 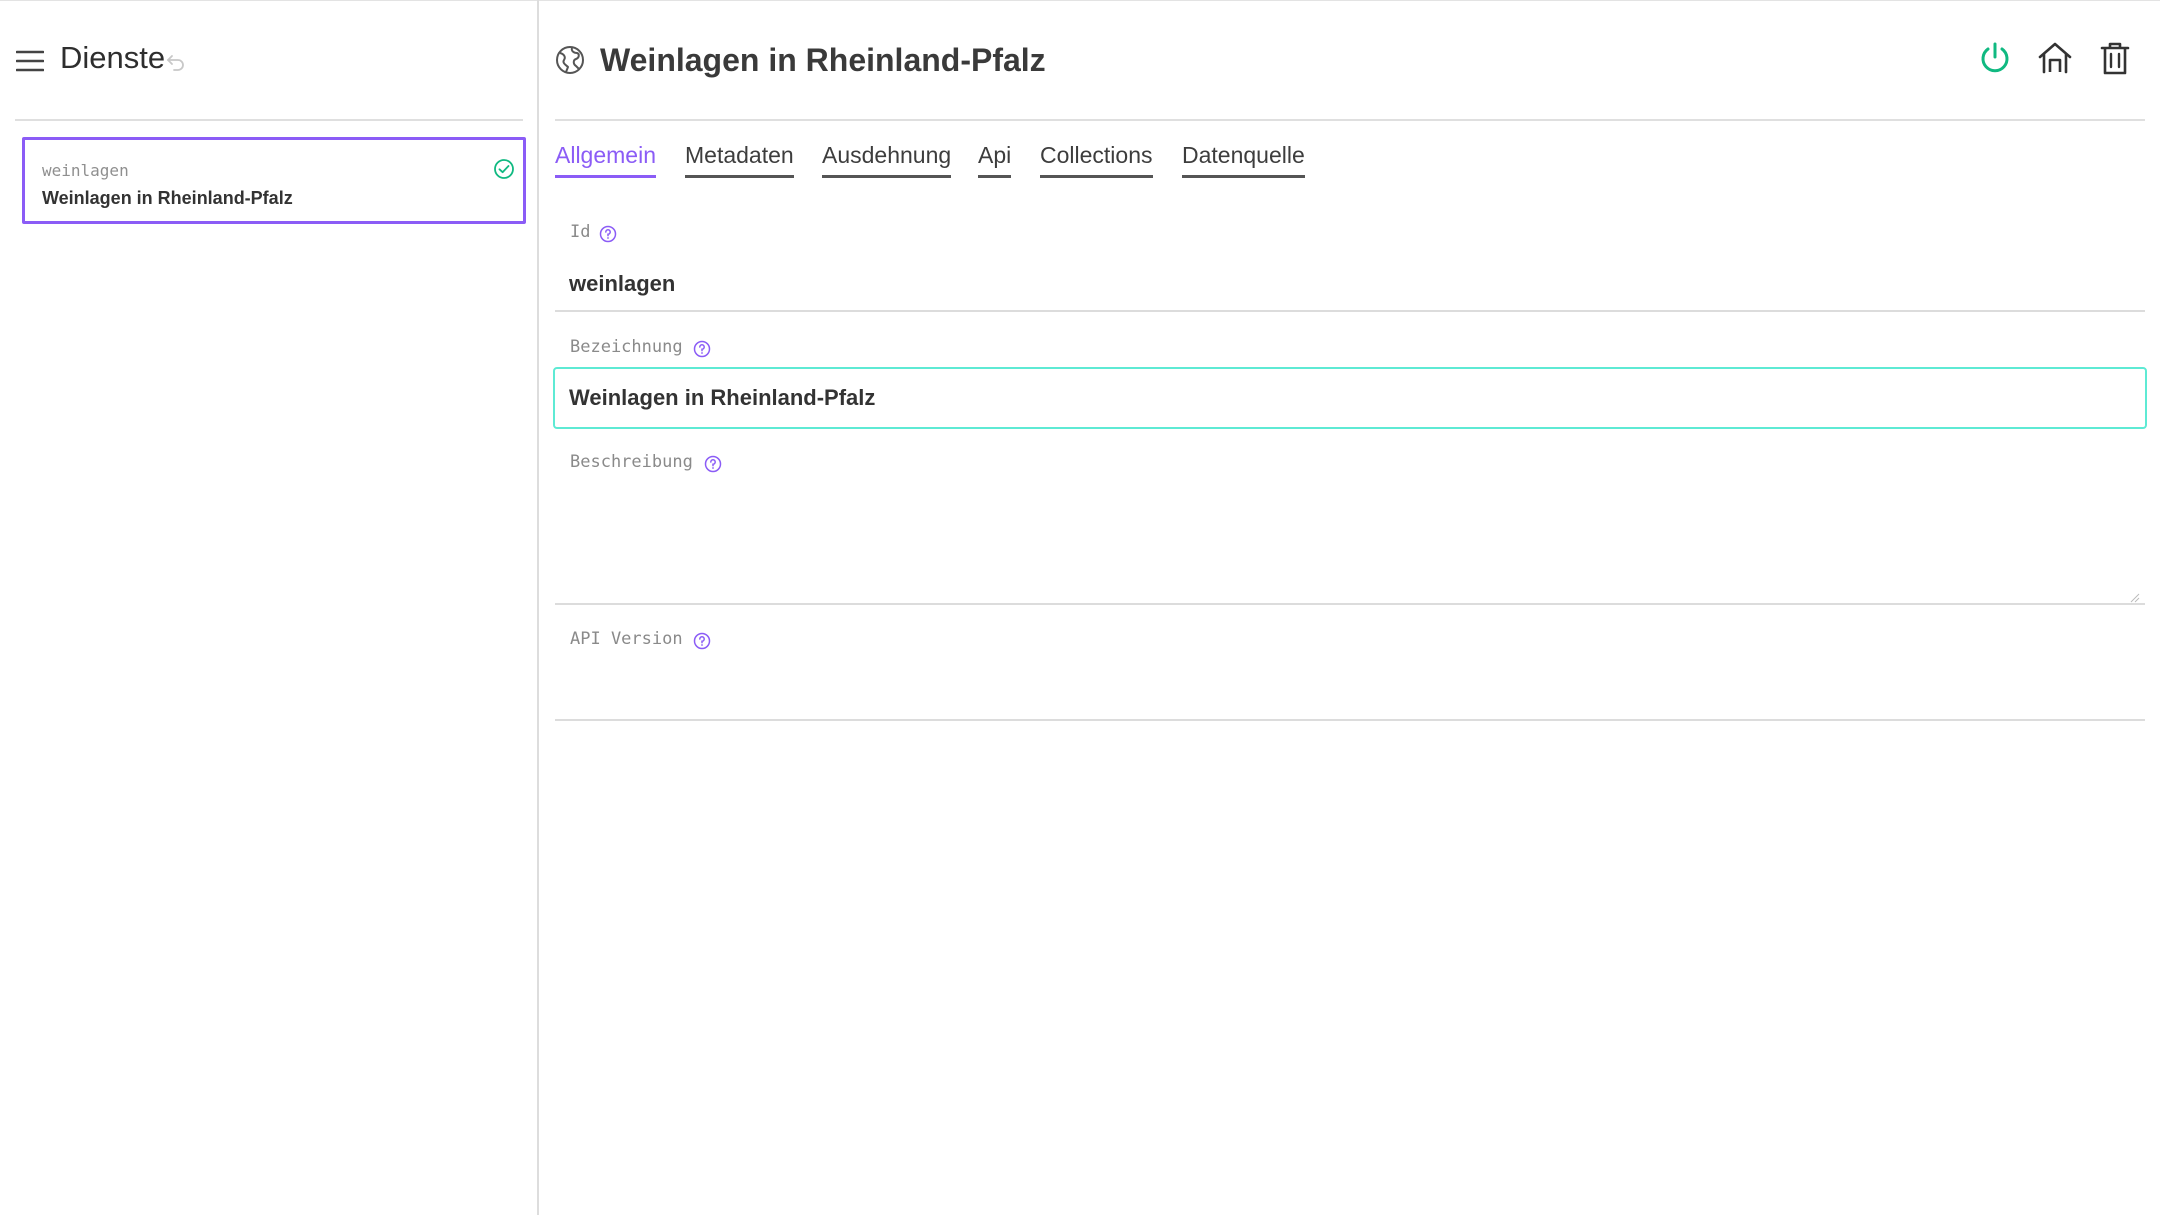 I want to click on tab-datenquelle: Datenquelle, so click(x=1243, y=160).